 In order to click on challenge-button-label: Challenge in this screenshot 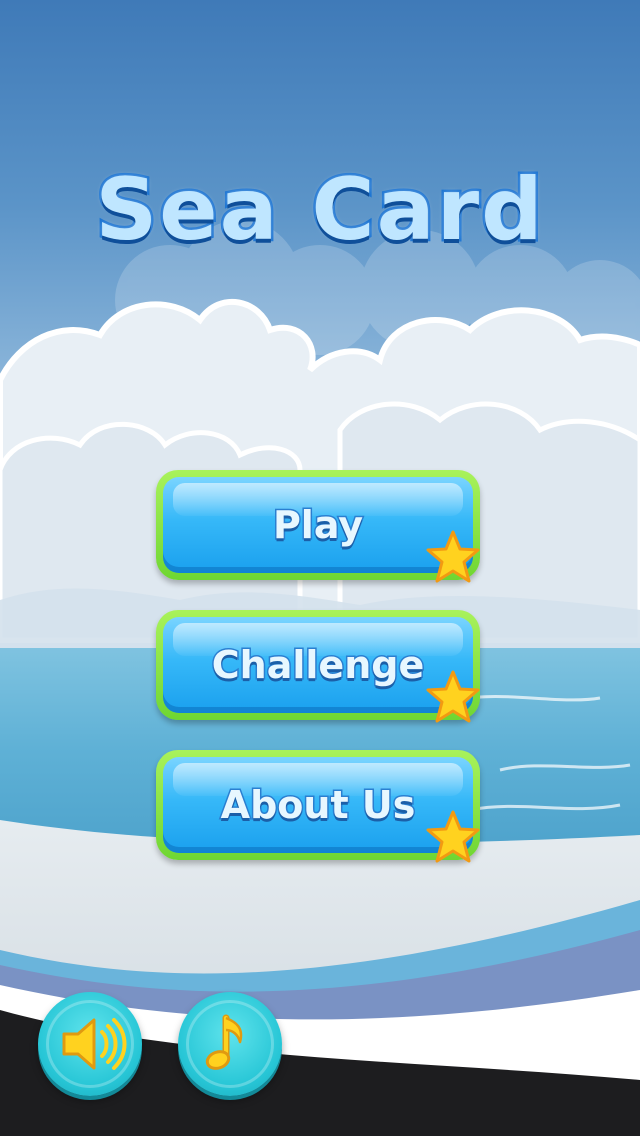, I will do `click(317, 665)`.